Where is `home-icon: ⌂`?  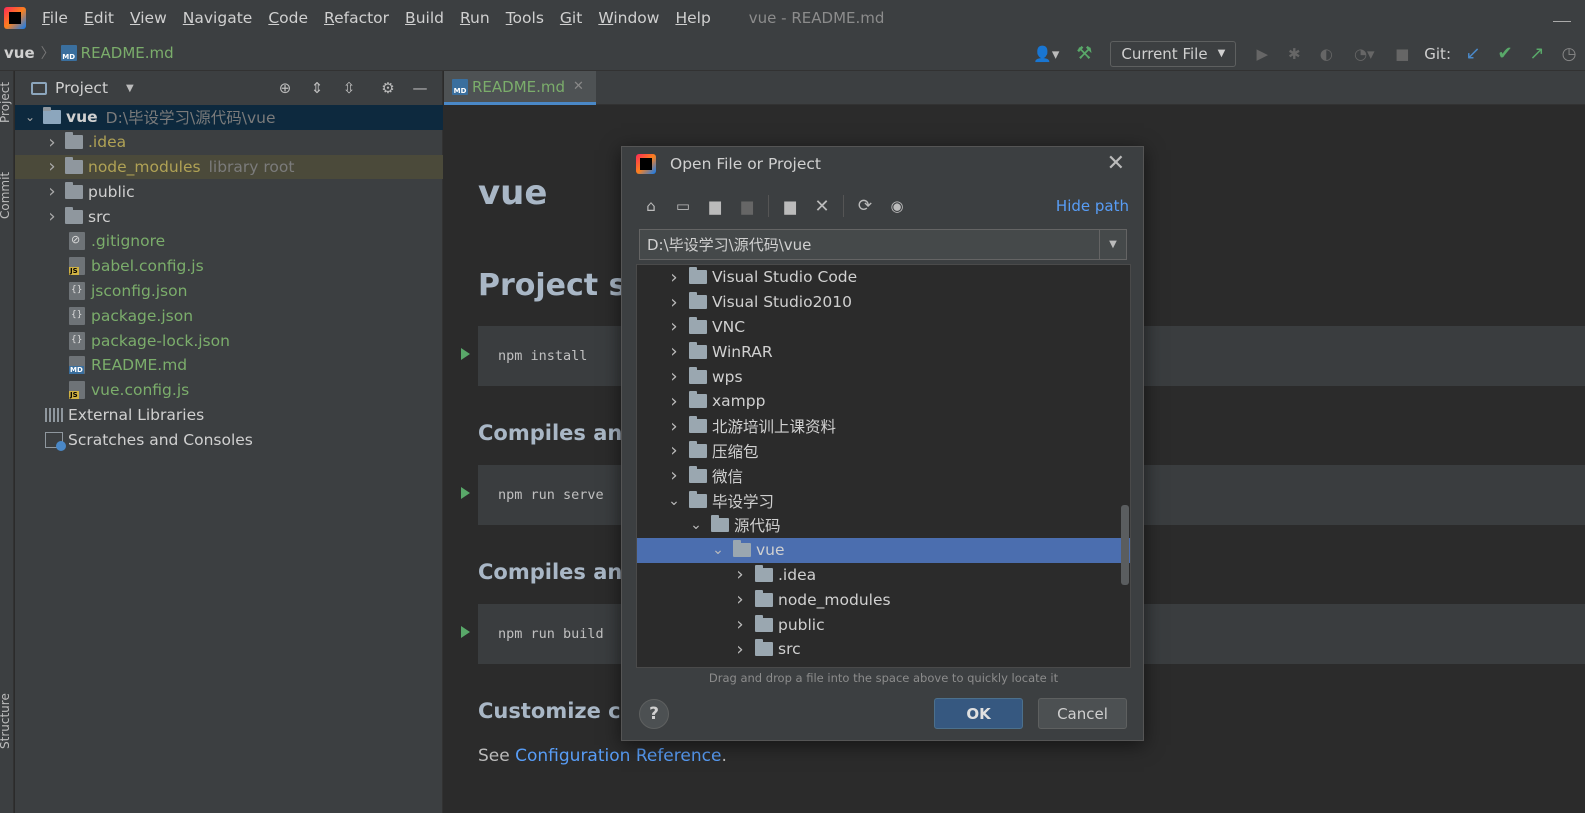 home-icon: ⌂ is located at coordinates (651, 206).